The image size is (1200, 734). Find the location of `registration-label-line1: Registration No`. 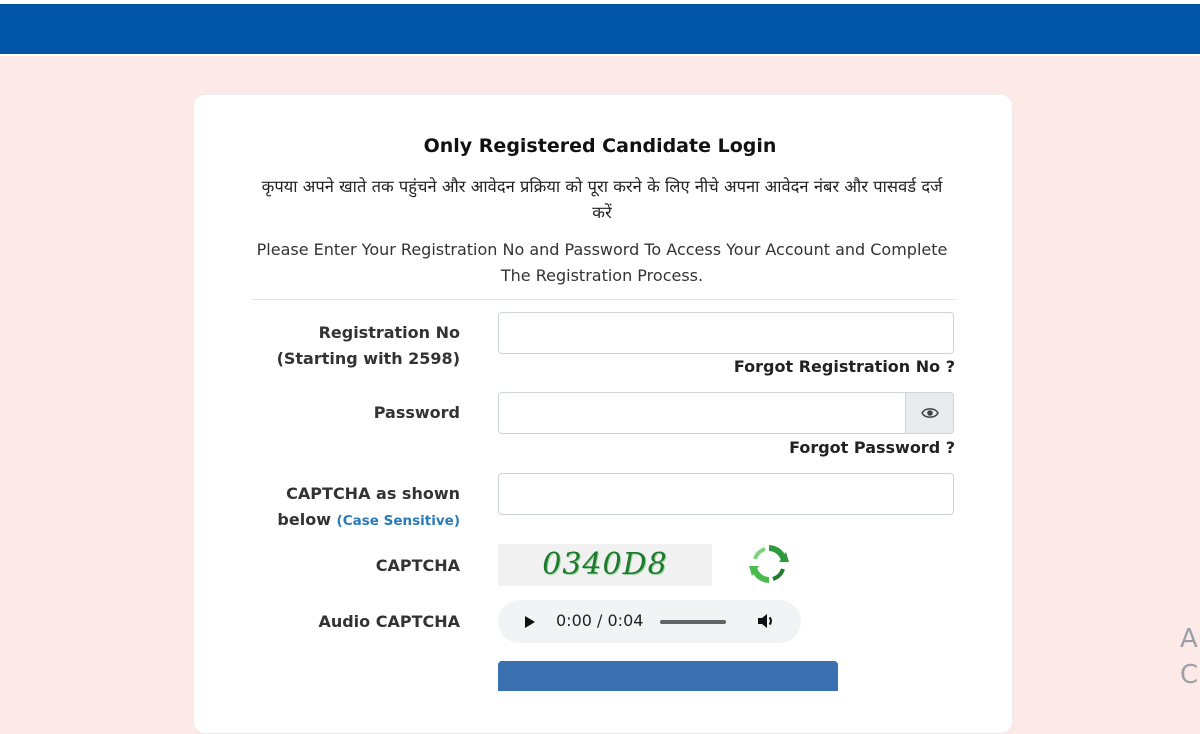

registration-label-line1: Registration No is located at coordinates (389, 332).